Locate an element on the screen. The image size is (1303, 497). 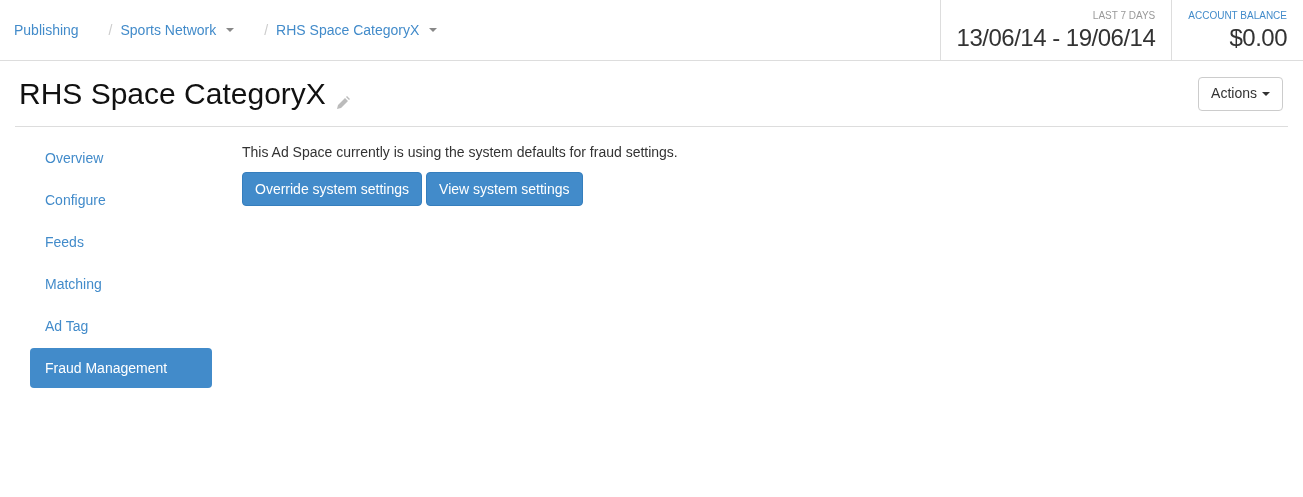
stat-label: LAST 7 DAYS is located at coordinates (1124, 15).